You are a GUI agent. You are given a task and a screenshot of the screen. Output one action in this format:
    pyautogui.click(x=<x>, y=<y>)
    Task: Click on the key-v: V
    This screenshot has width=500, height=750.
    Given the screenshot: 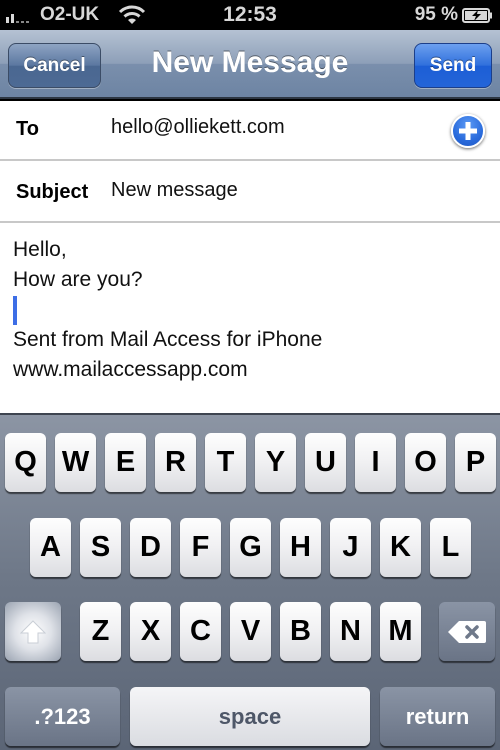 What is the action you would take?
    pyautogui.click(x=250, y=631)
    